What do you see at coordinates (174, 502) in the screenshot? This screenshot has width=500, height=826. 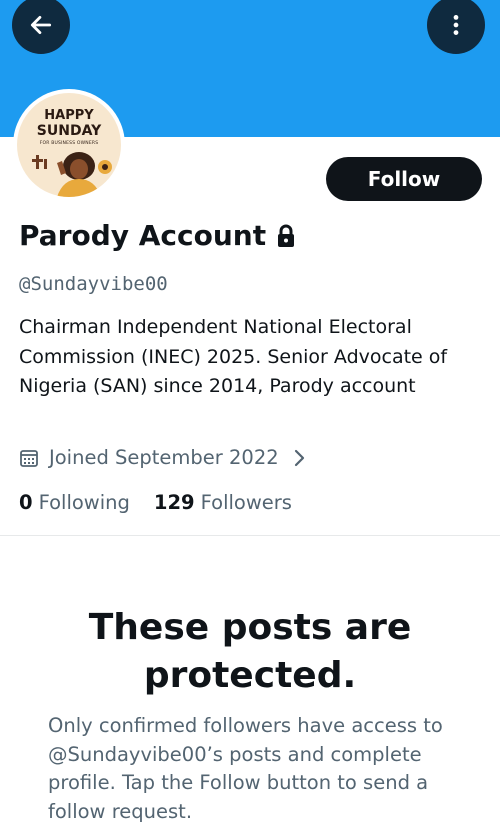 I see `followers-count: 129` at bounding box center [174, 502].